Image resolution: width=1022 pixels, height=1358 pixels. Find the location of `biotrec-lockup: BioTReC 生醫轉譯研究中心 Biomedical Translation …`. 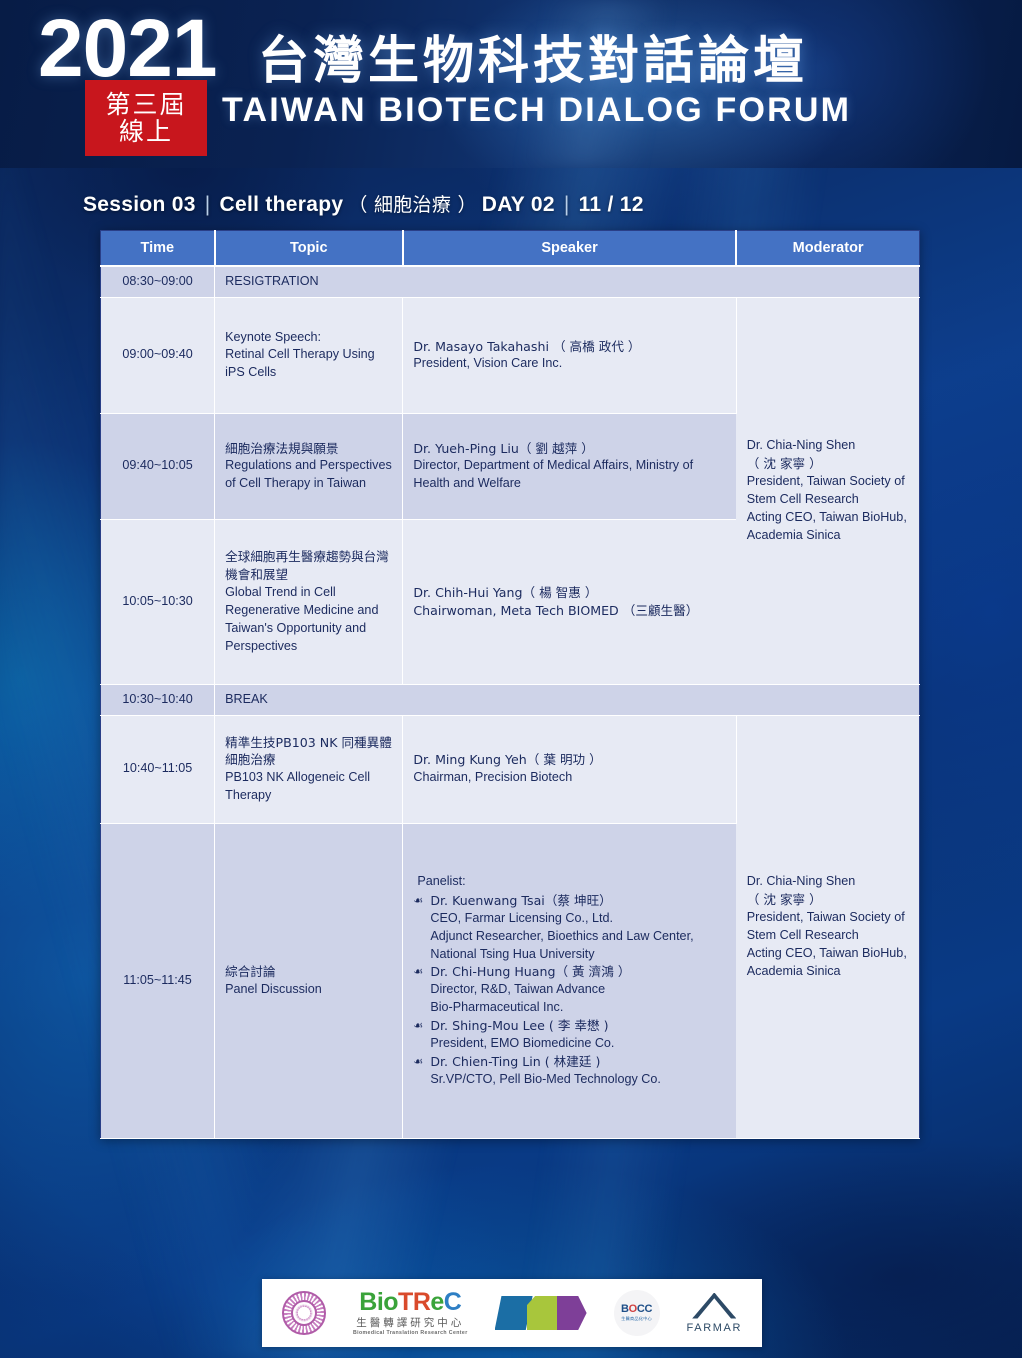

biotrec-lockup: BioTReC 生醫轉譯研究中心 Biomedical Translation … is located at coordinates (410, 1313).